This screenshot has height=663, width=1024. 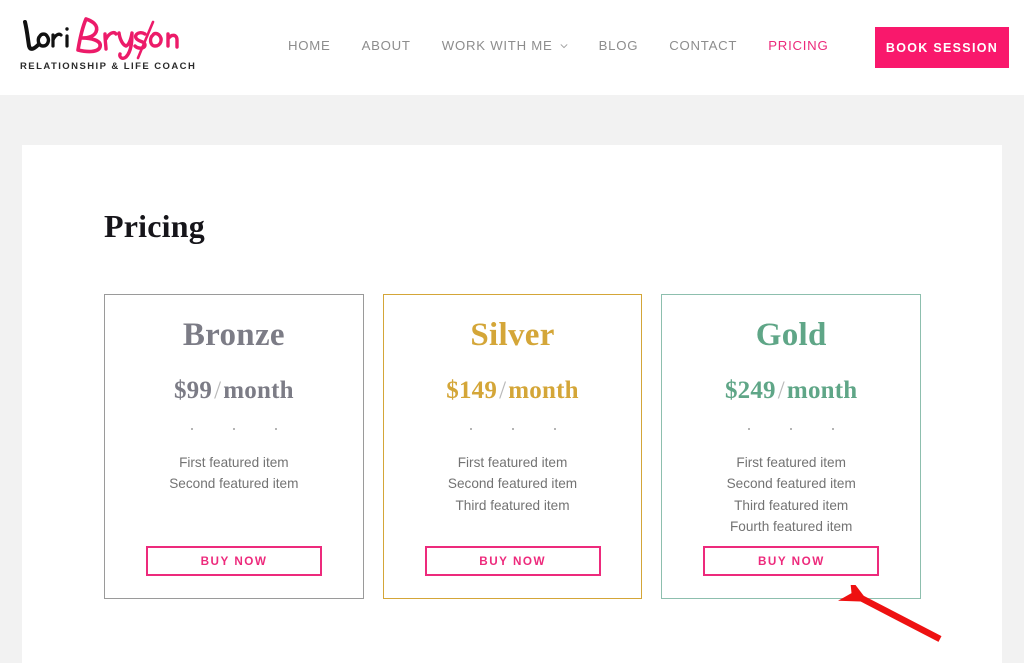 What do you see at coordinates (108, 66) in the screenshot?
I see `logo-tagline: RELATIONSHIP & LIFE COACH` at bounding box center [108, 66].